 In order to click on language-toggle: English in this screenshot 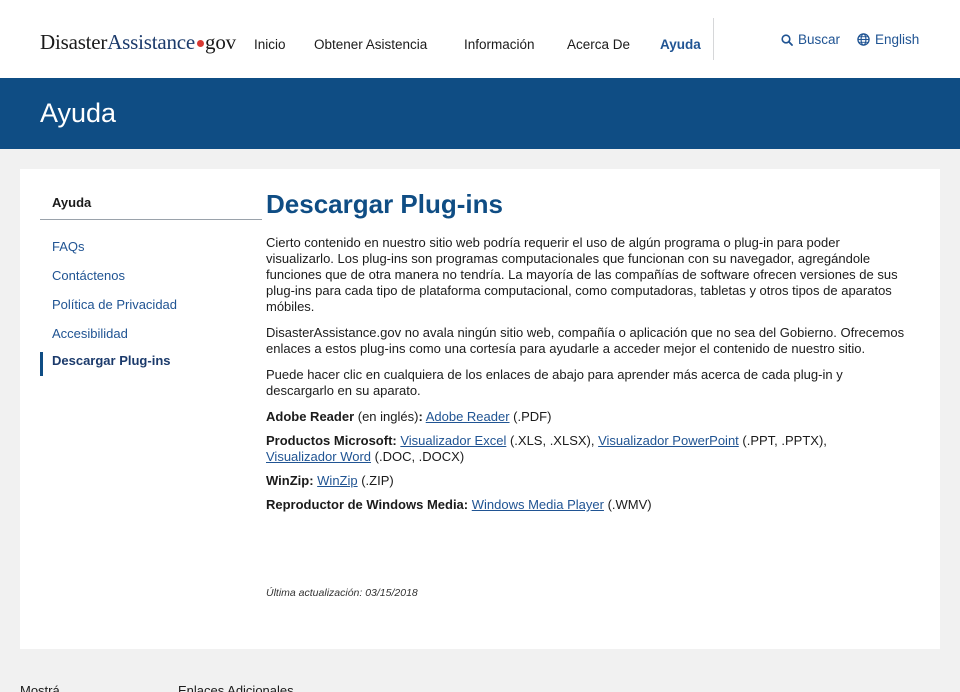, I will do `click(888, 39)`.